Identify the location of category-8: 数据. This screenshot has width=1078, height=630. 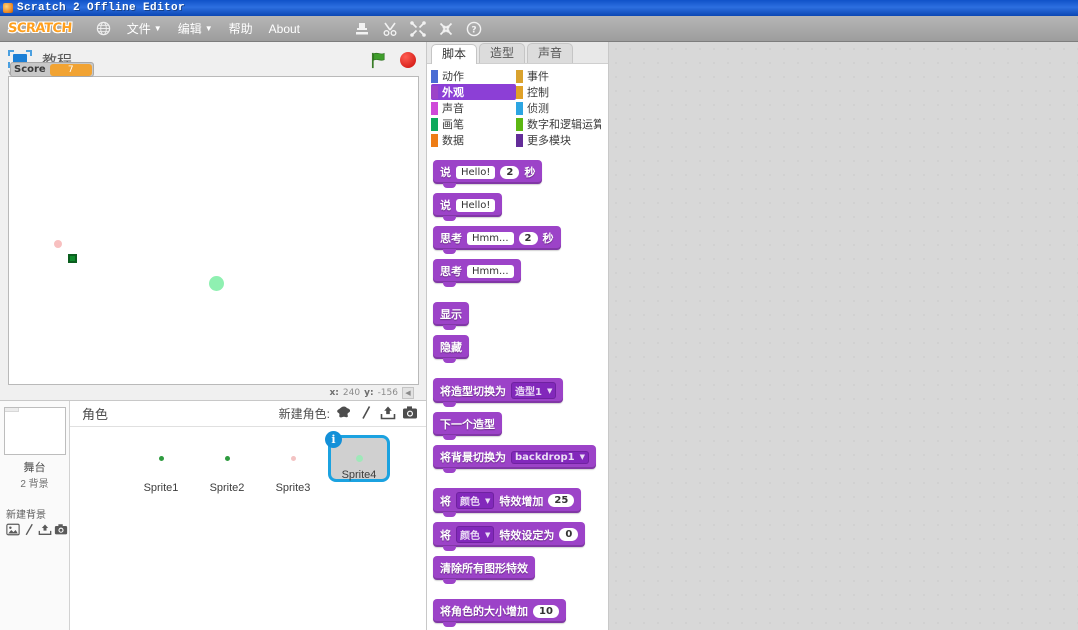
(473, 140).